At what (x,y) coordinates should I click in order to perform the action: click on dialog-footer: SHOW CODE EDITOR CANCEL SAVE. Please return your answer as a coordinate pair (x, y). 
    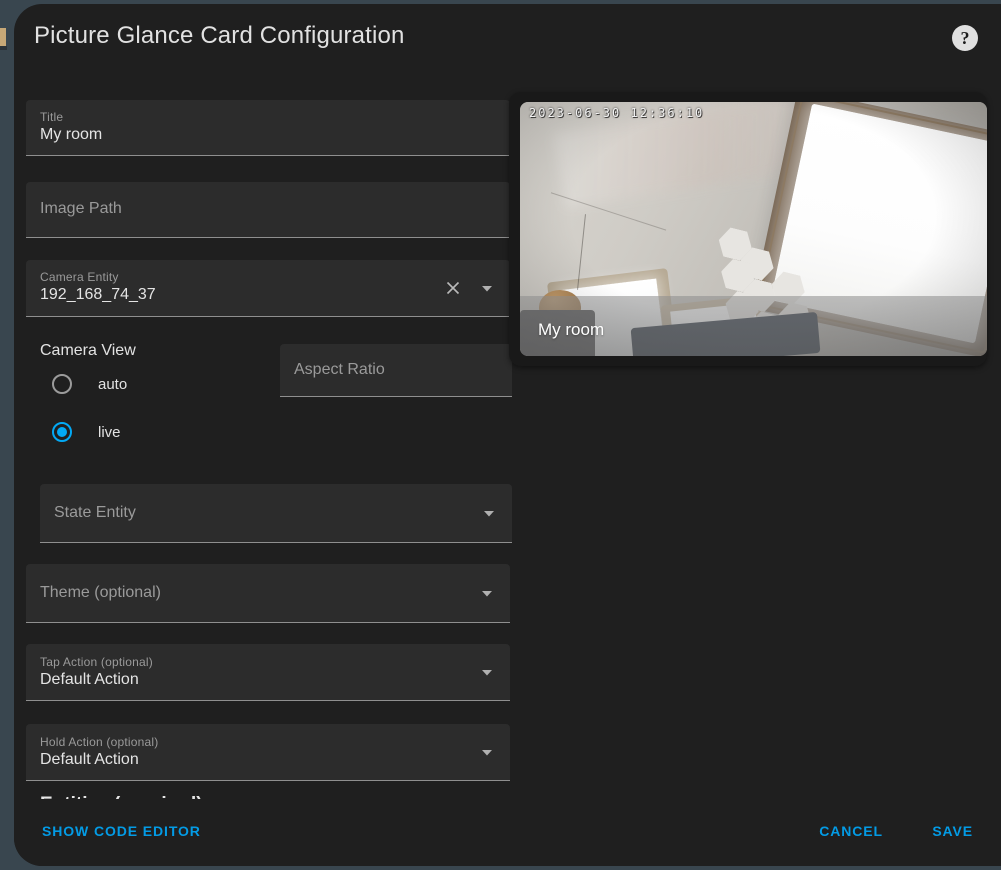
    Looking at the image, I should click on (507, 832).